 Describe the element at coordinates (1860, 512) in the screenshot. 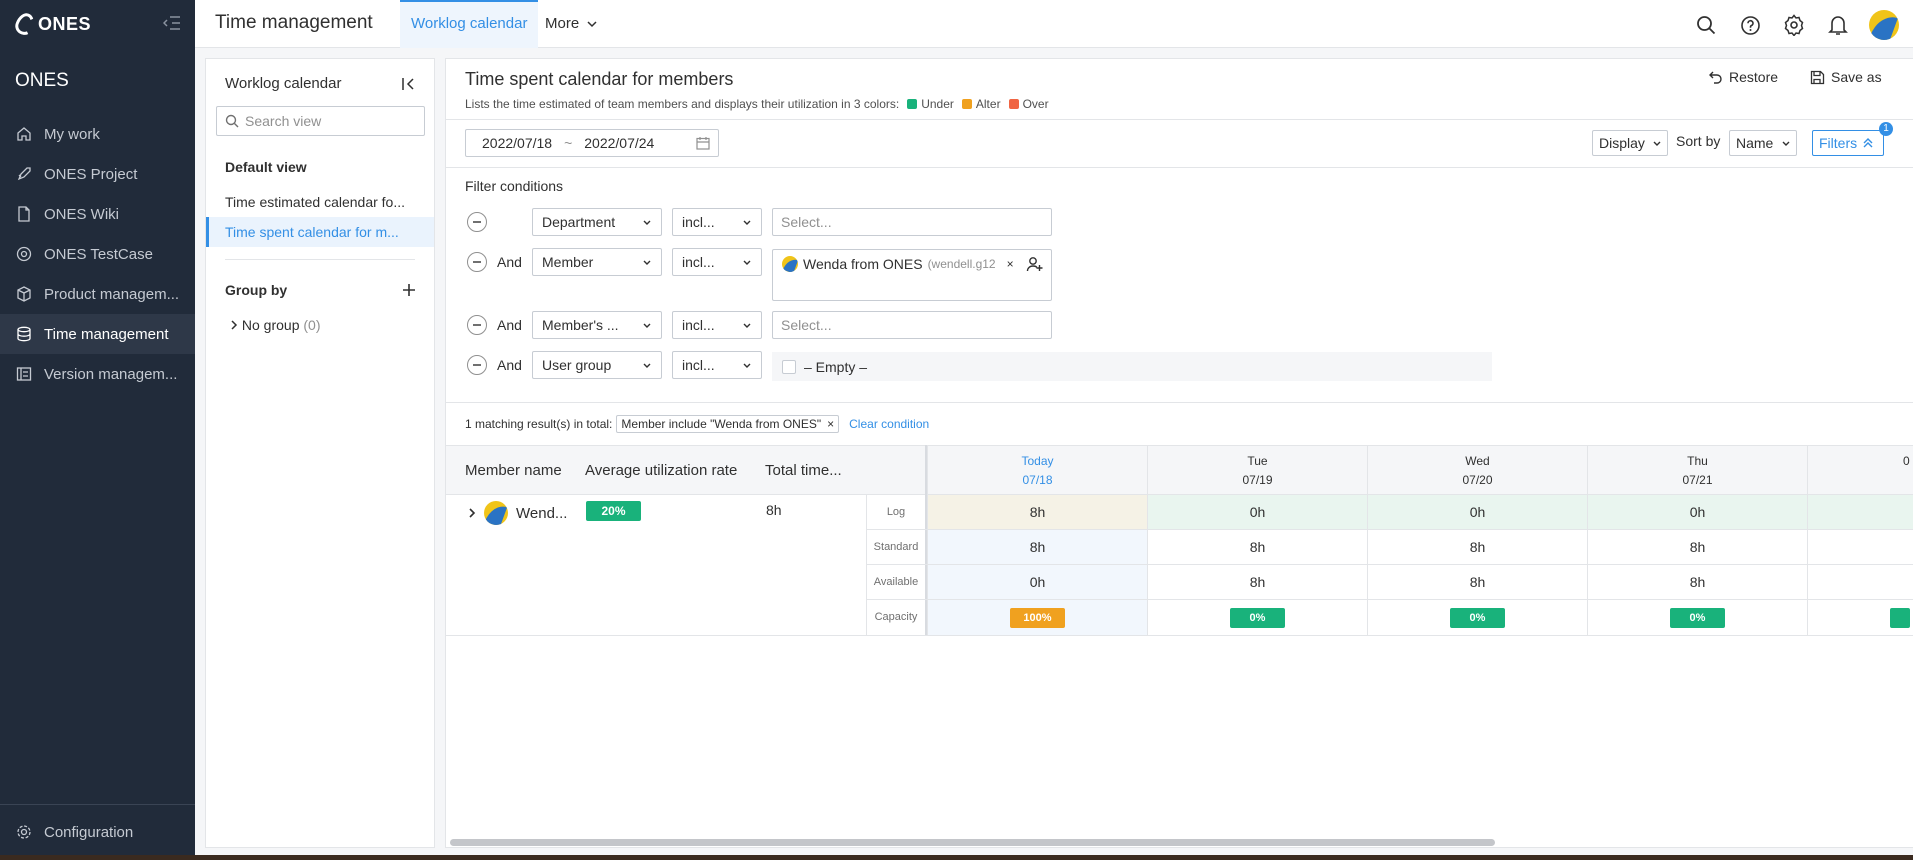

I see `log-cell` at that location.